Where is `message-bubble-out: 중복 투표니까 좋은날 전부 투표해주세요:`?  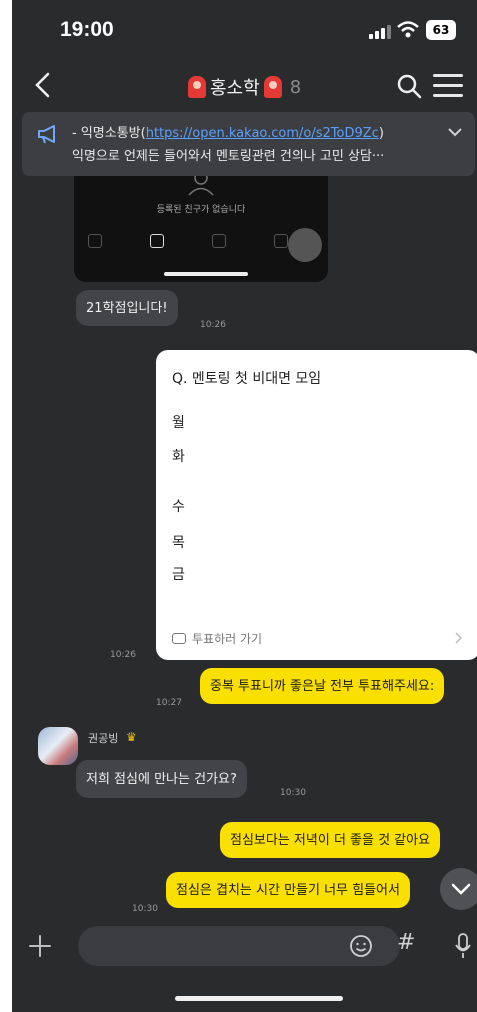
message-bubble-out: 중복 투표니까 좋은날 전부 투표해주세요: is located at coordinates (322, 686).